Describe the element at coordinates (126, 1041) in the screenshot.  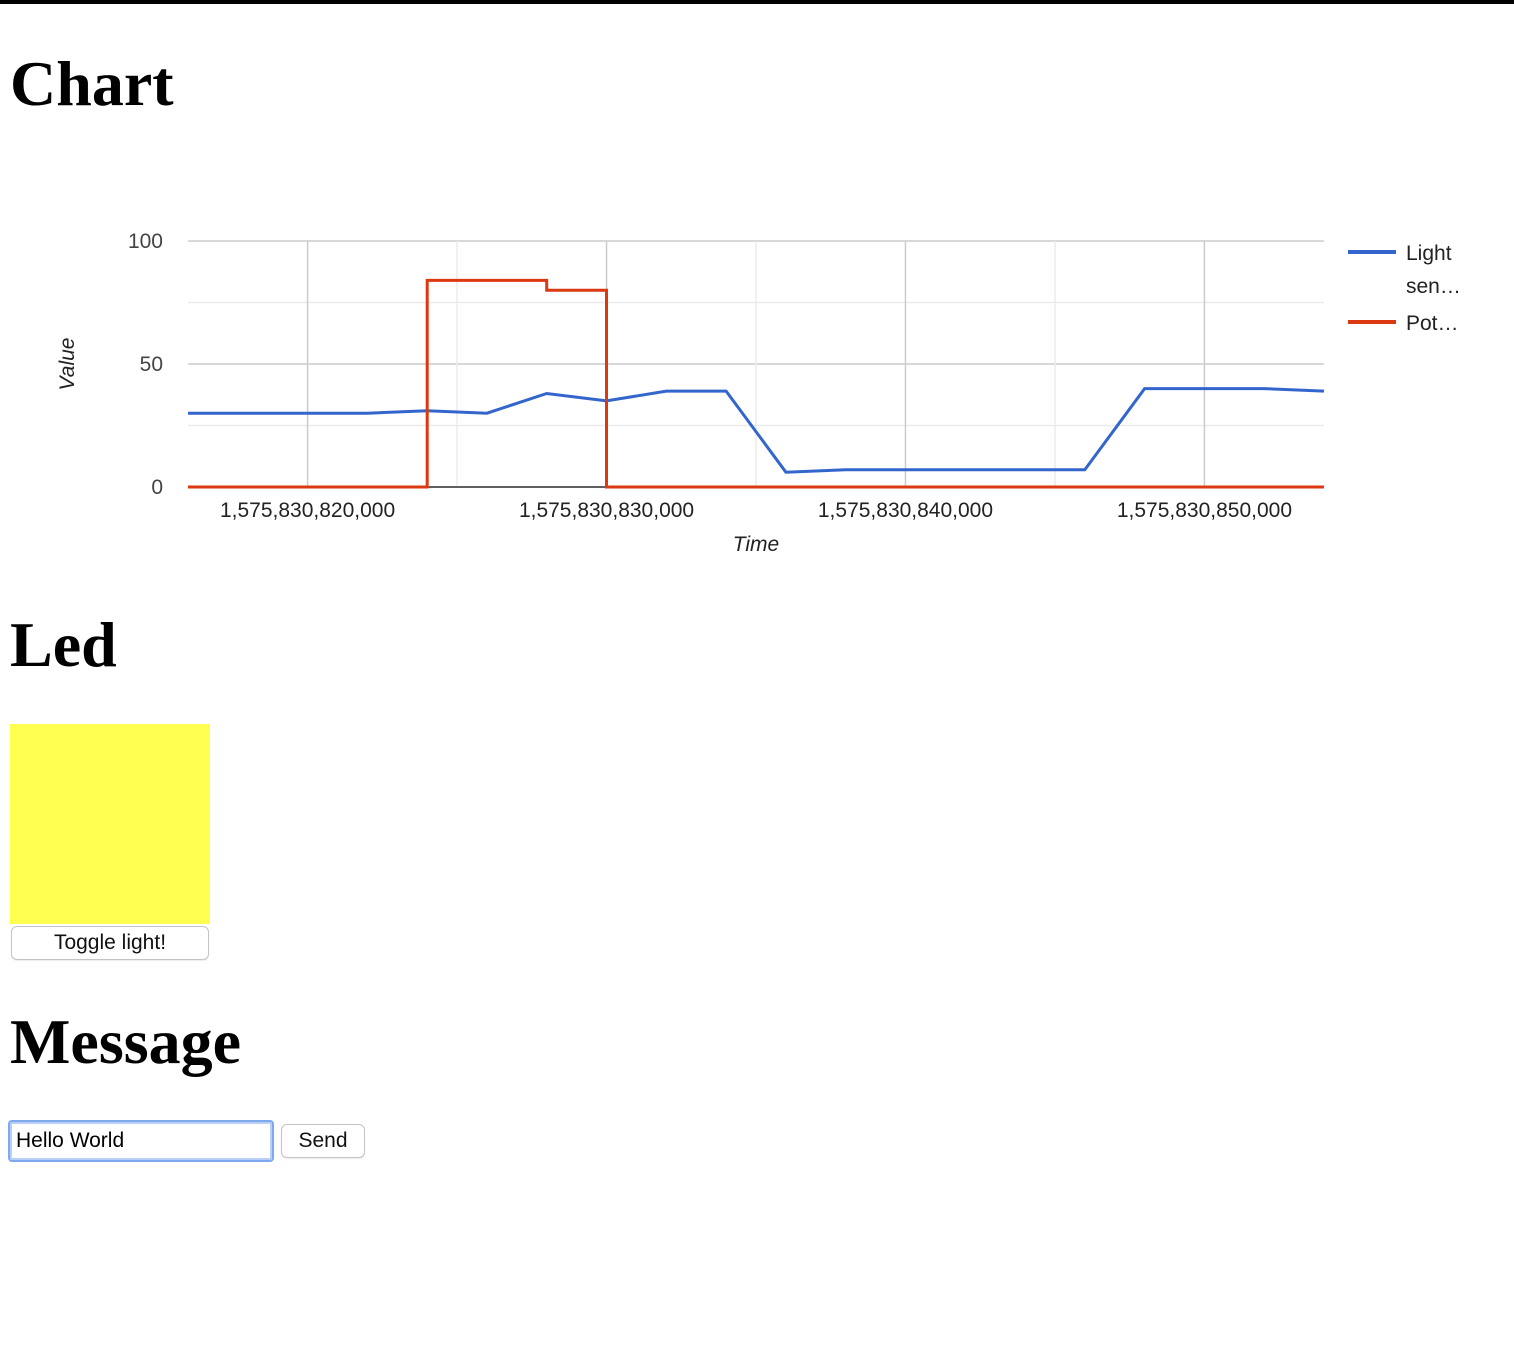
I see `message-heading: Message` at that location.